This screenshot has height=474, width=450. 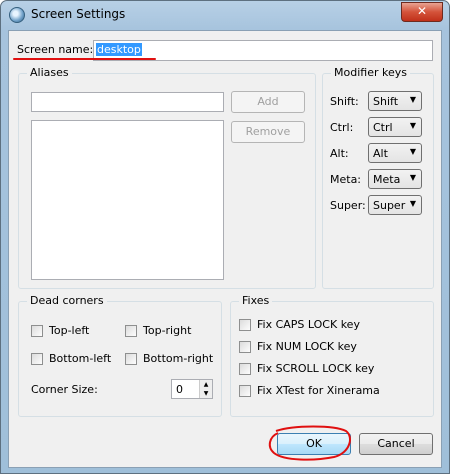 What do you see at coordinates (245, 391) in the screenshot?
I see `fix-xtest-checkbox` at bounding box center [245, 391].